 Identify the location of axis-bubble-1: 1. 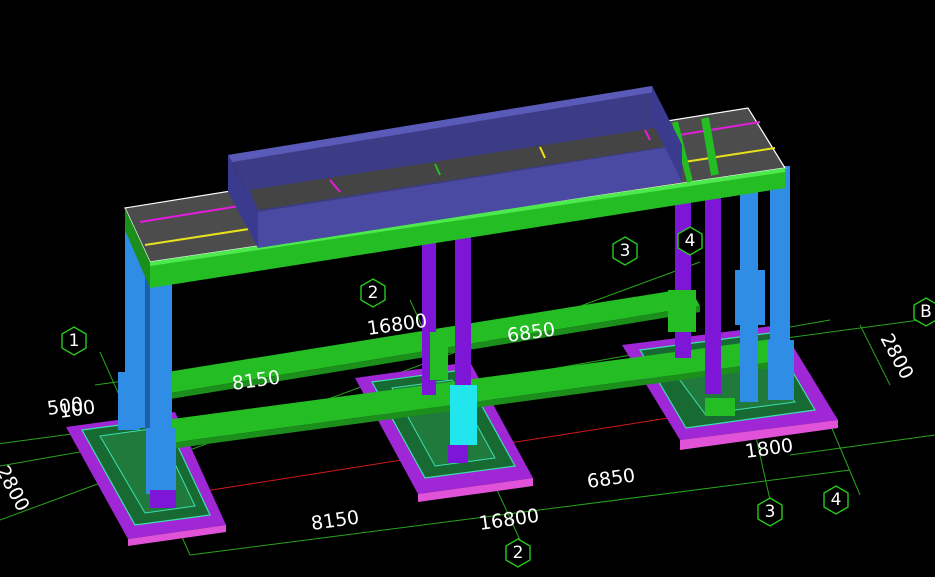
(74, 341).